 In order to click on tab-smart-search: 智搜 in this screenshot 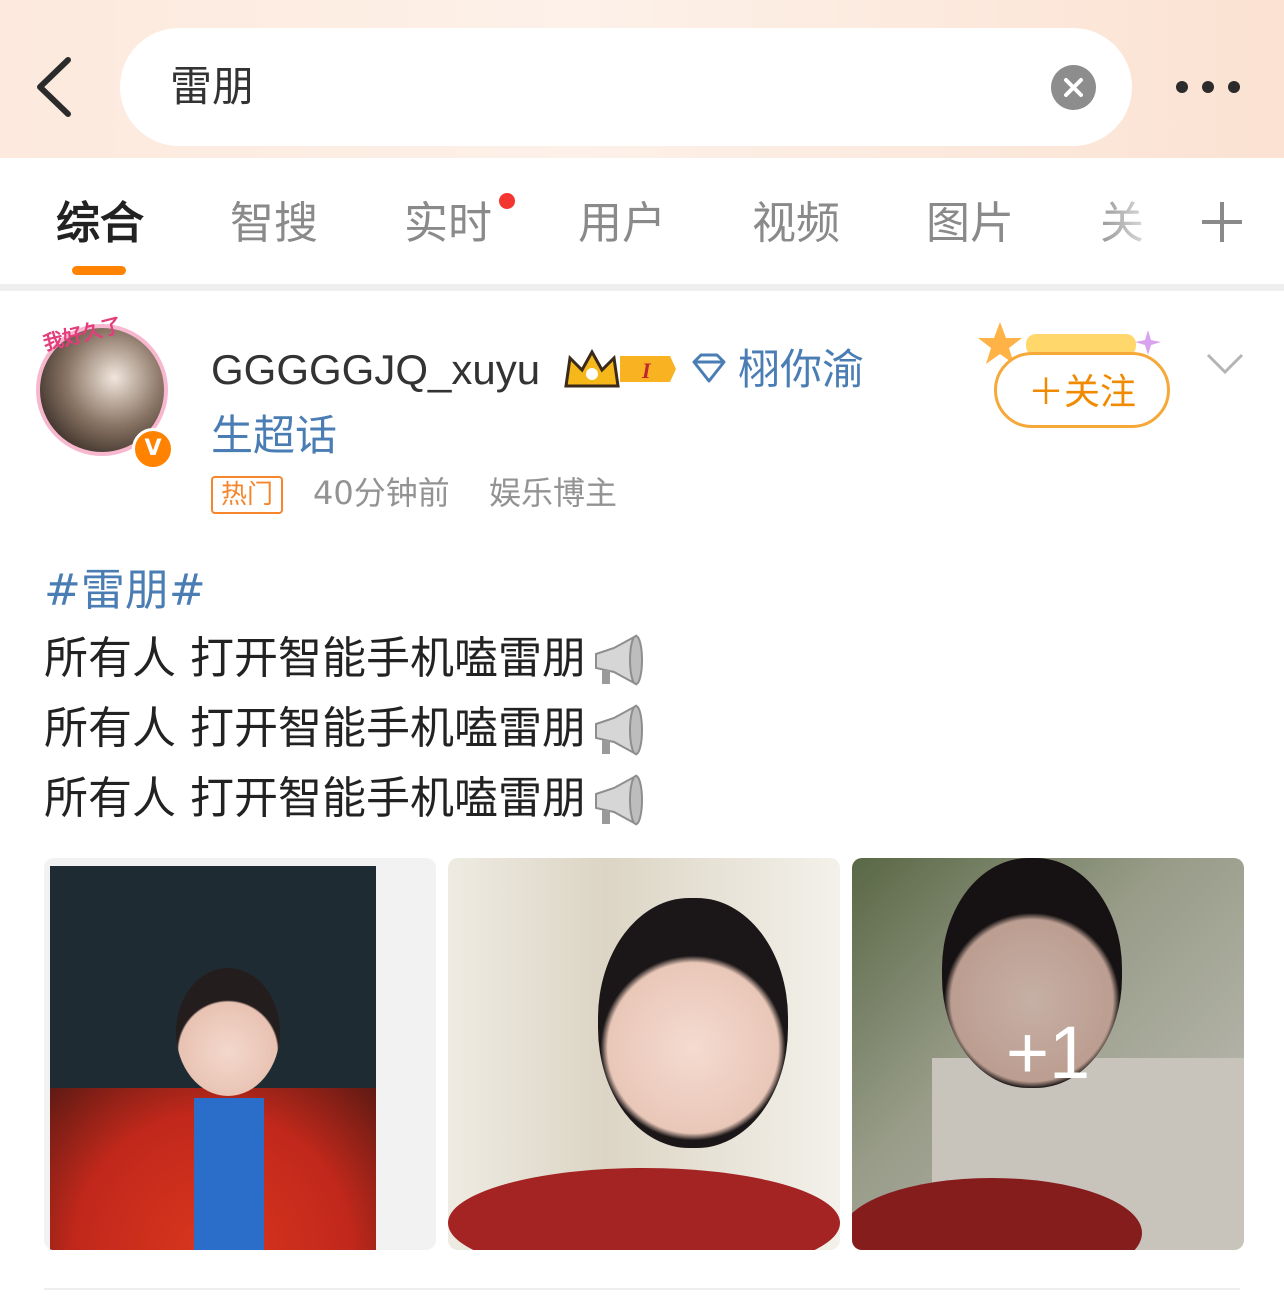, I will do `click(274, 224)`.